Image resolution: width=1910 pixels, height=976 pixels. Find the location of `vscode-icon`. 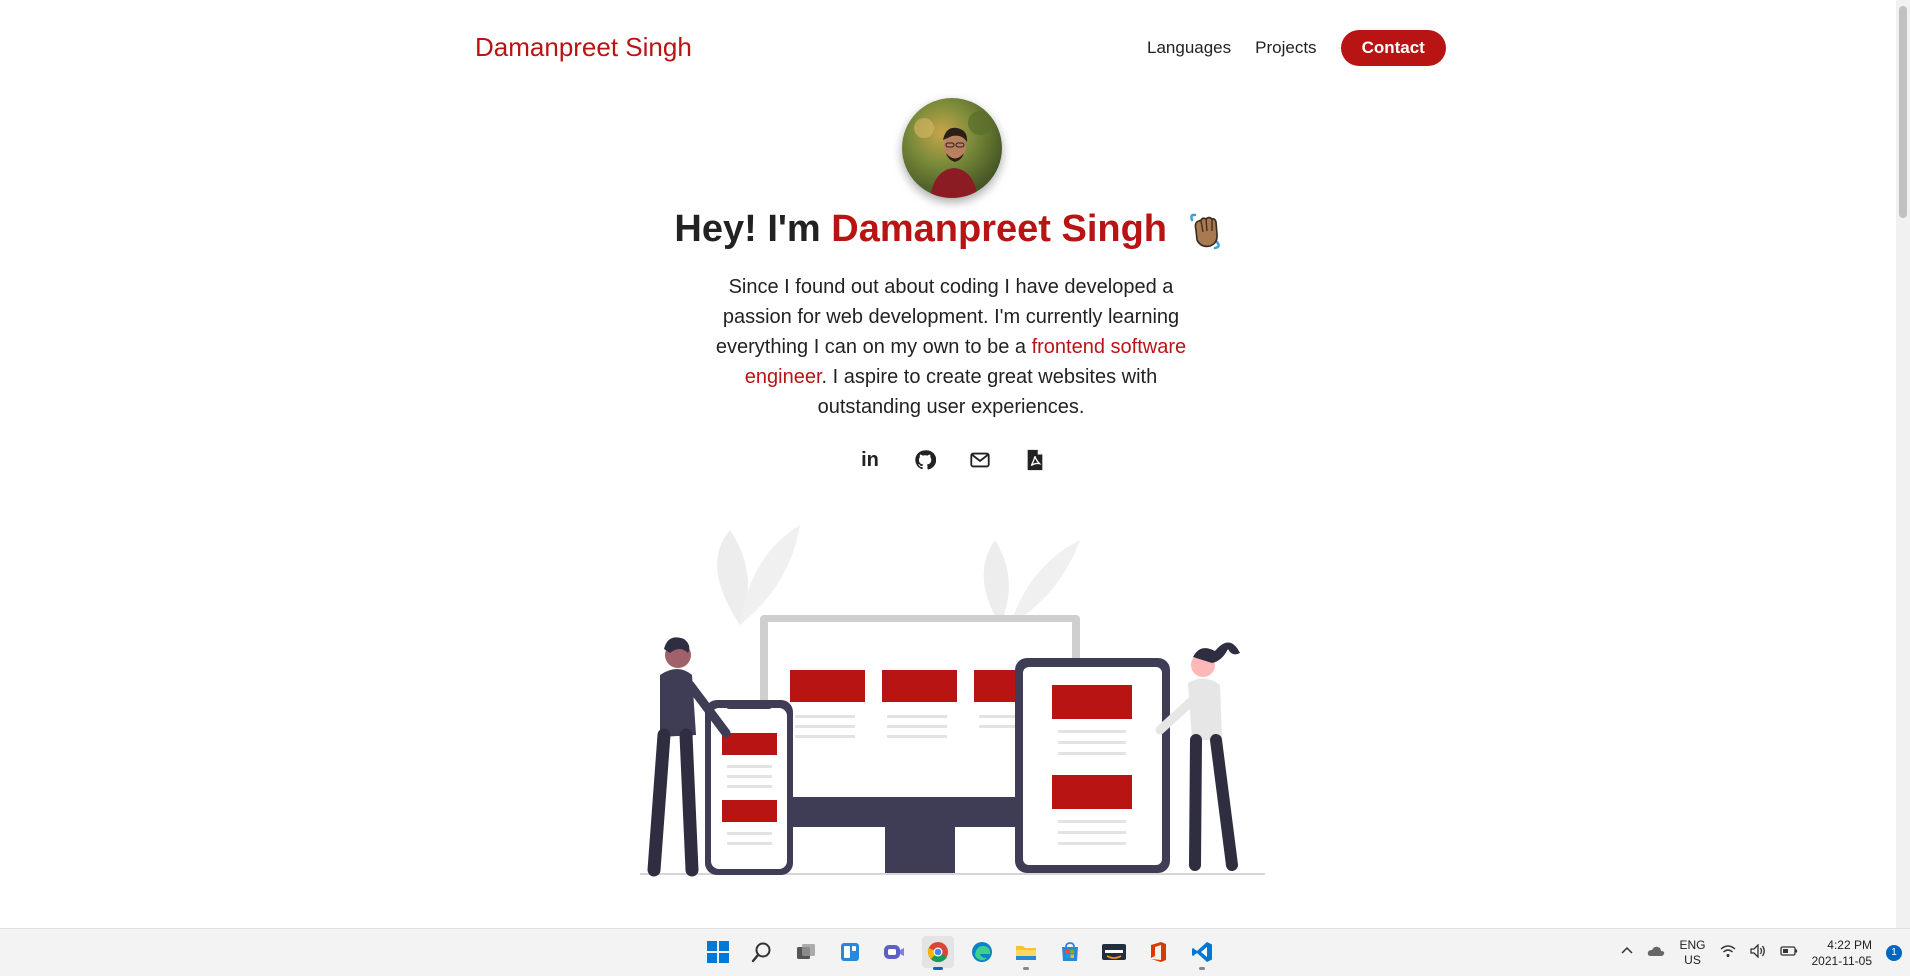

vscode-icon is located at coordinates (1202, 953).